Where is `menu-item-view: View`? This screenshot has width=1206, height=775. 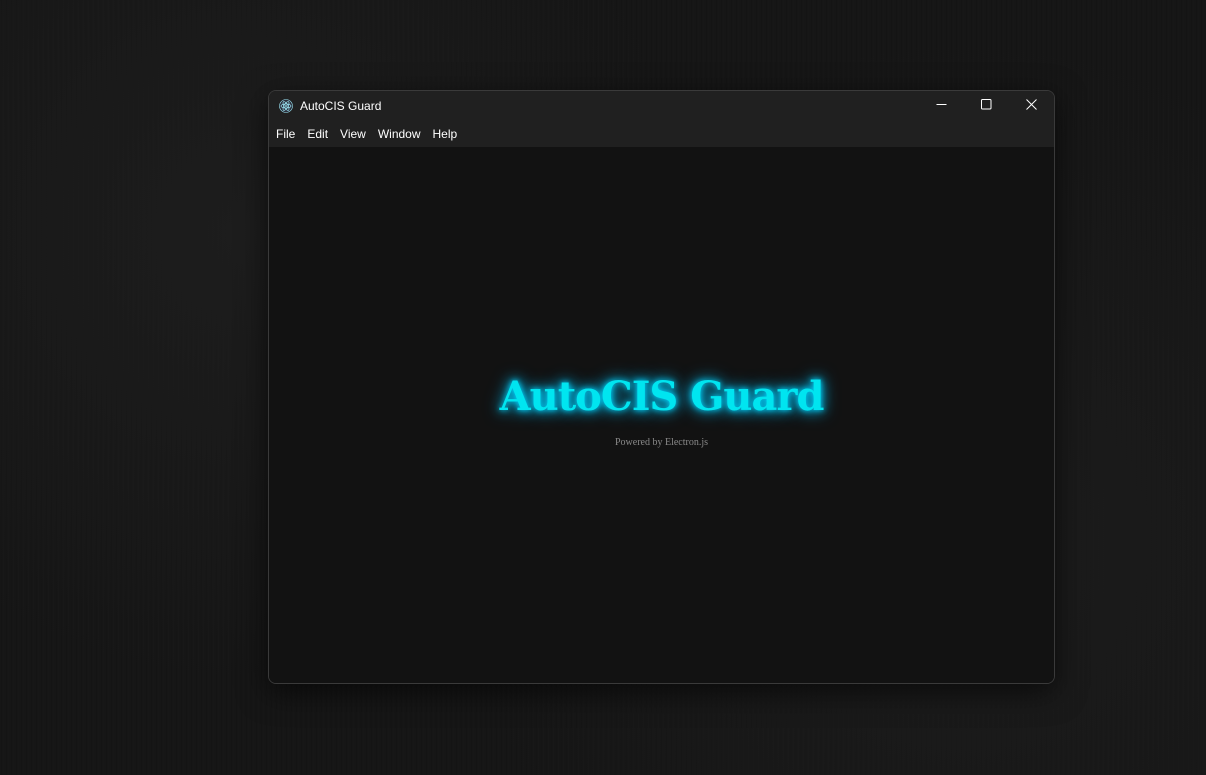 menu-item-view: View is located at coordinates (353, 134).